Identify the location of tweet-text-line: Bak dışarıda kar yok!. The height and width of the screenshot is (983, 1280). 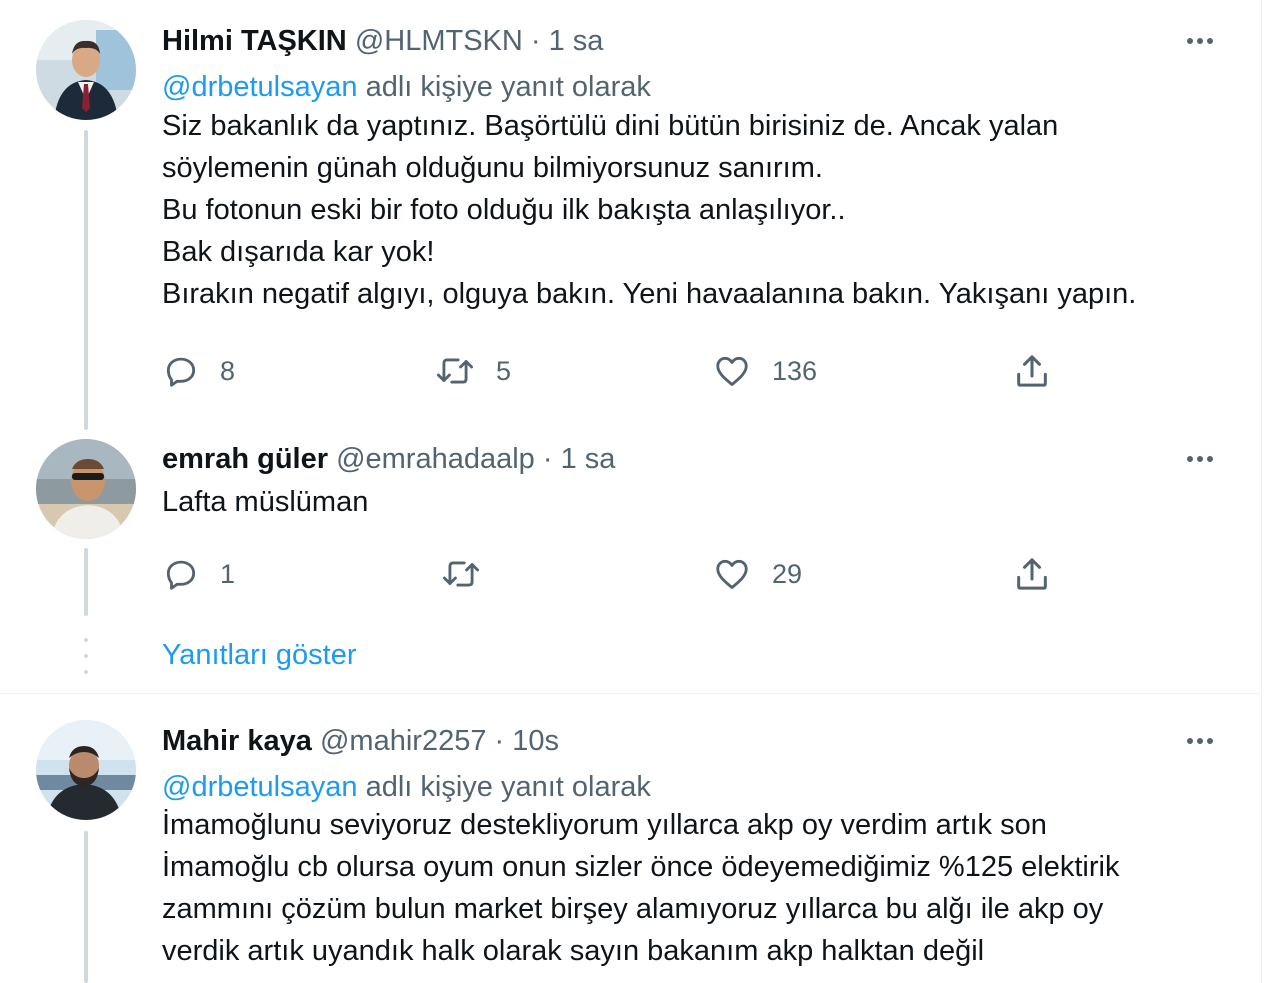
(298, 252).